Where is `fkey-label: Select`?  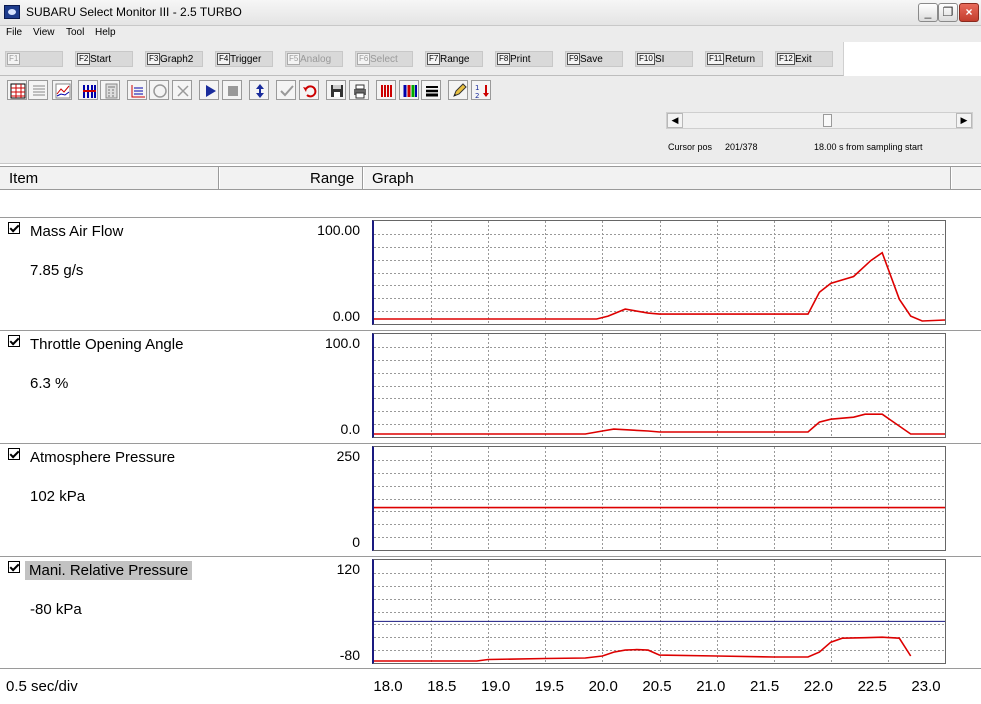
fkey-label: Select is located at coordinates (384, 59).